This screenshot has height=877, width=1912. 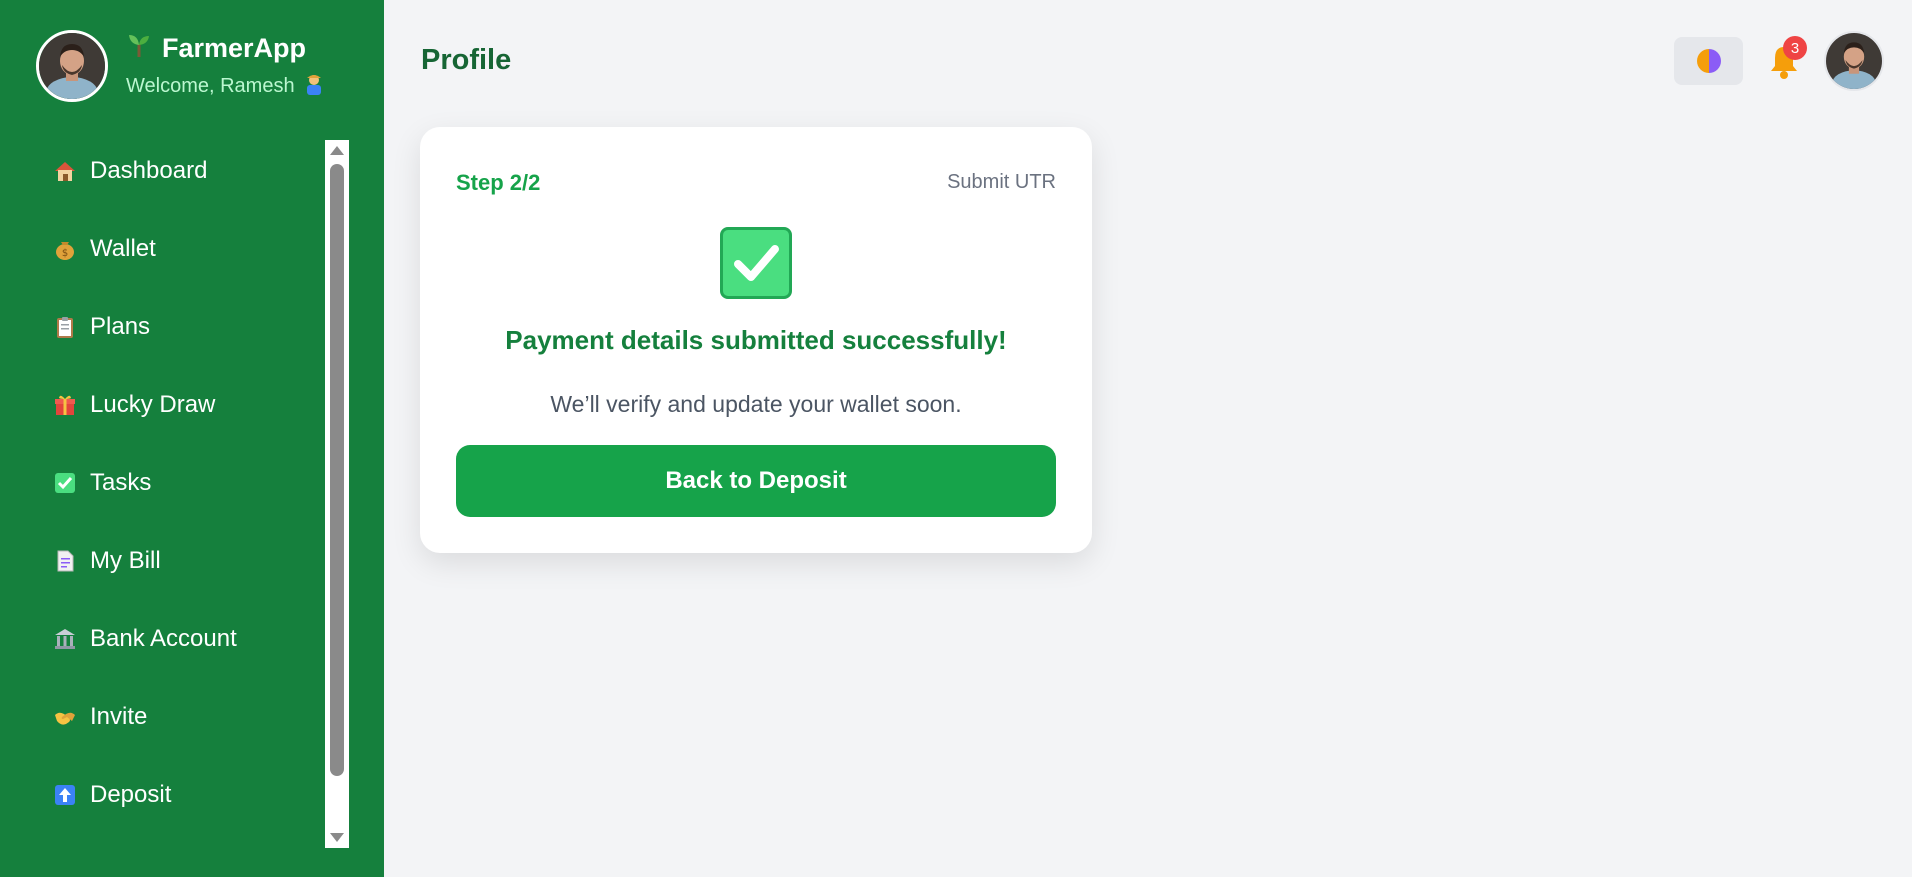 I want to click on sidebar-item-lucky-draw: Lucky Draw, so click(x=133, y=405).